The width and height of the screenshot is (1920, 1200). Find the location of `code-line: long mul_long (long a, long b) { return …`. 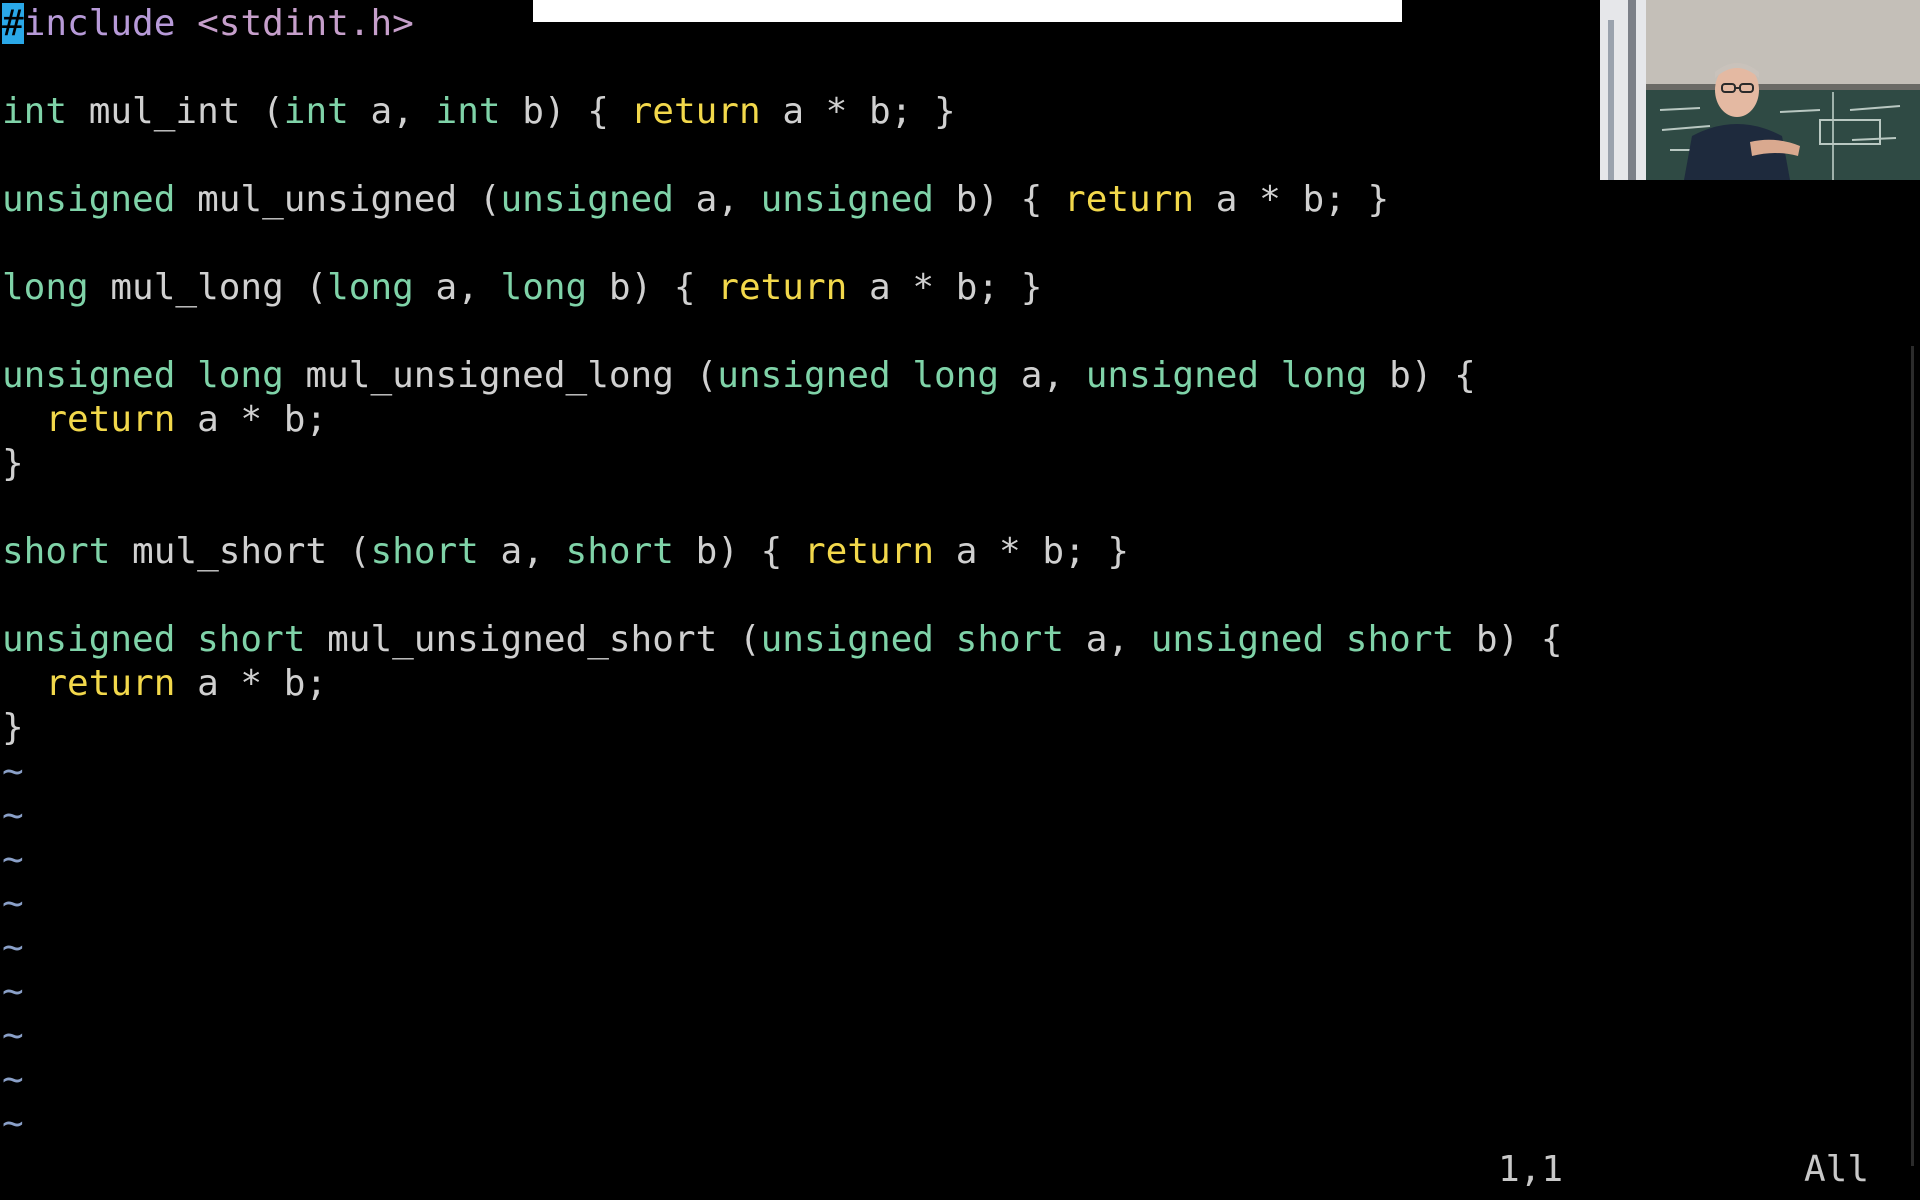

code-line: long mul_long (long a, long b) { return … is located at coordinates (522, 288).